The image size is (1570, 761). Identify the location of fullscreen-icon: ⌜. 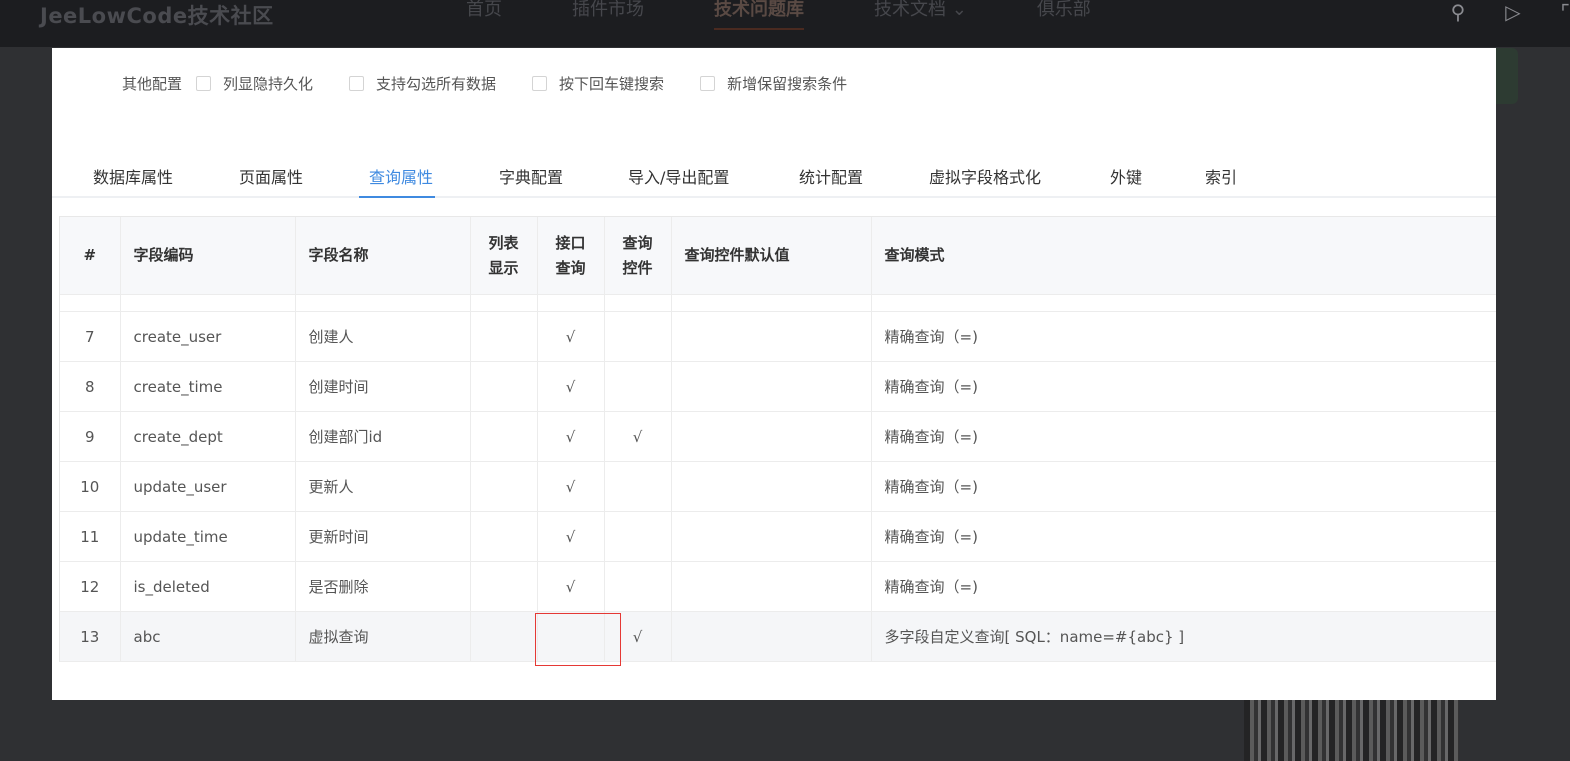
(1565, 12).